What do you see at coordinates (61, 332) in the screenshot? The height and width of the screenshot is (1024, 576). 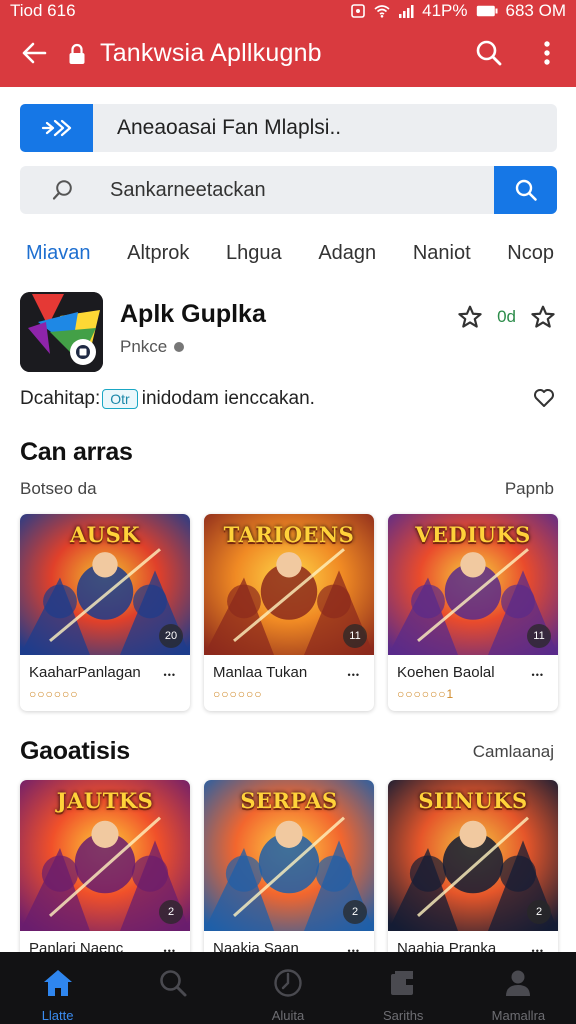 I see `app-icon` at bounding box center [61, 332].